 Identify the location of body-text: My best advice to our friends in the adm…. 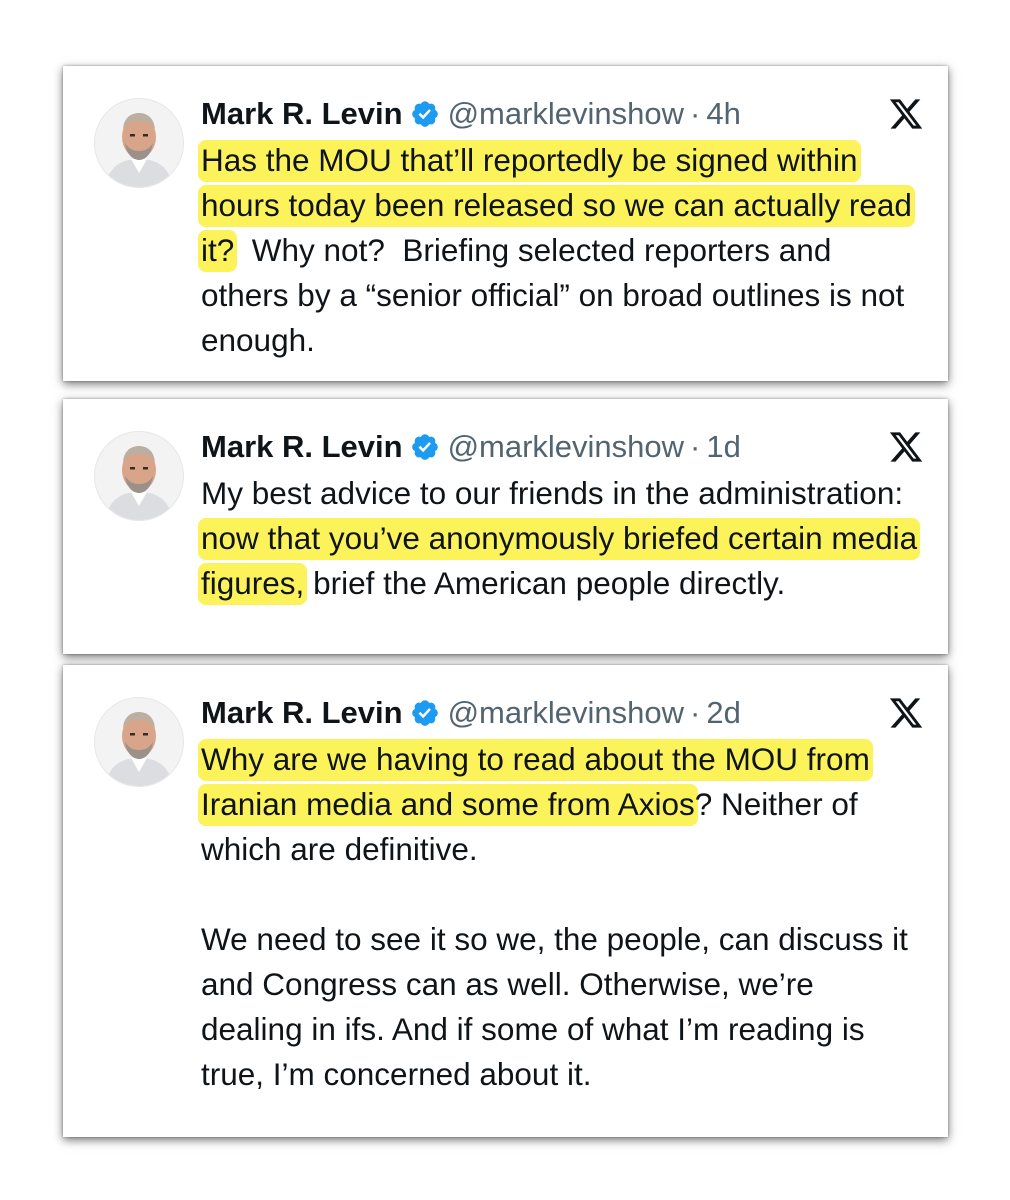
(556, 493).